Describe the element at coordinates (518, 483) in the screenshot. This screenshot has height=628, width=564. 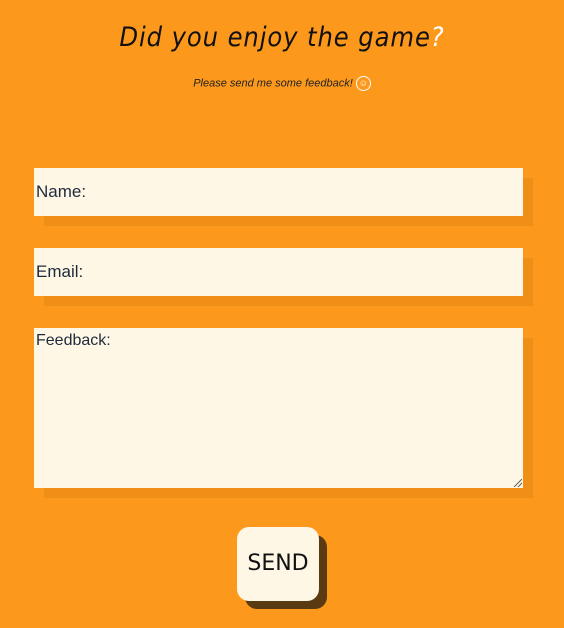
I see `resize-handle-icon` at that location.